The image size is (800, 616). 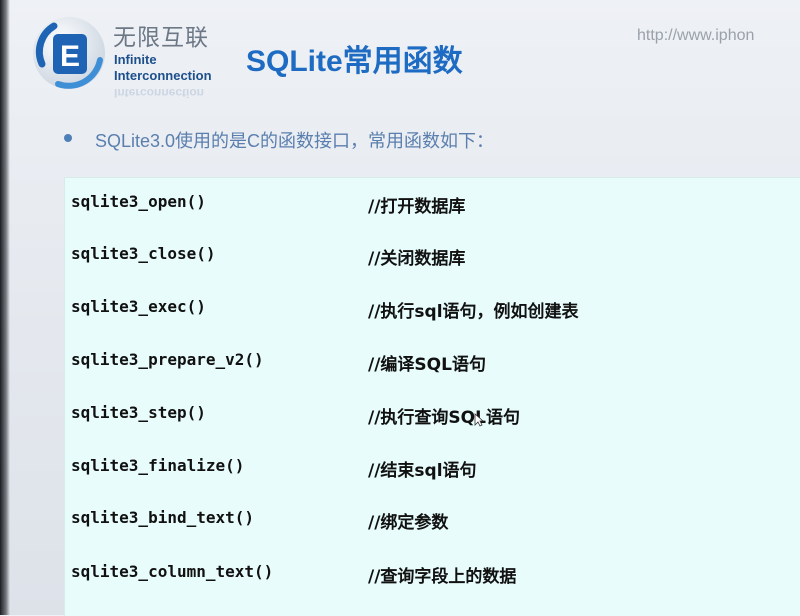 What do you see at coordinates (408, 523) in the screenshot?
I see `function-comment: //绑定参数` at bounding box center [408, 523].